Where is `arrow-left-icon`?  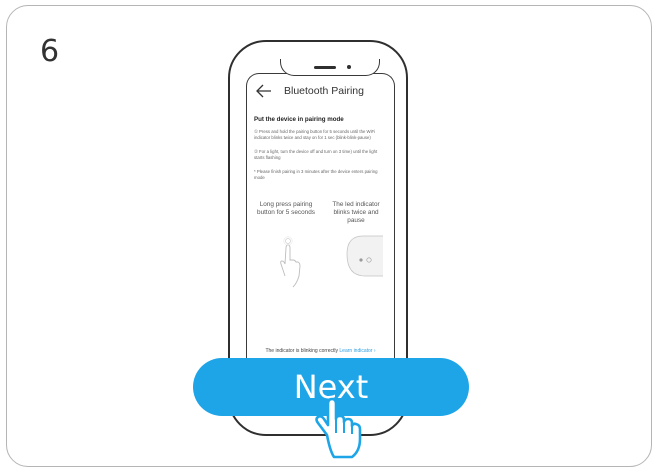 arrow-left-icon is located at coordinates (264, 91).